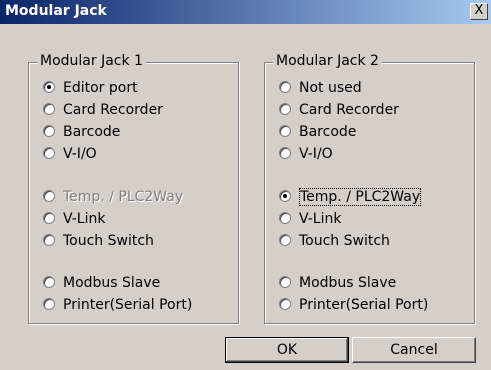 The image size is (491, 370). What do you see at coordinates (100, 88) in the screenshot?
I see `radio-label: Editor port` at bounding box center [100, 88].